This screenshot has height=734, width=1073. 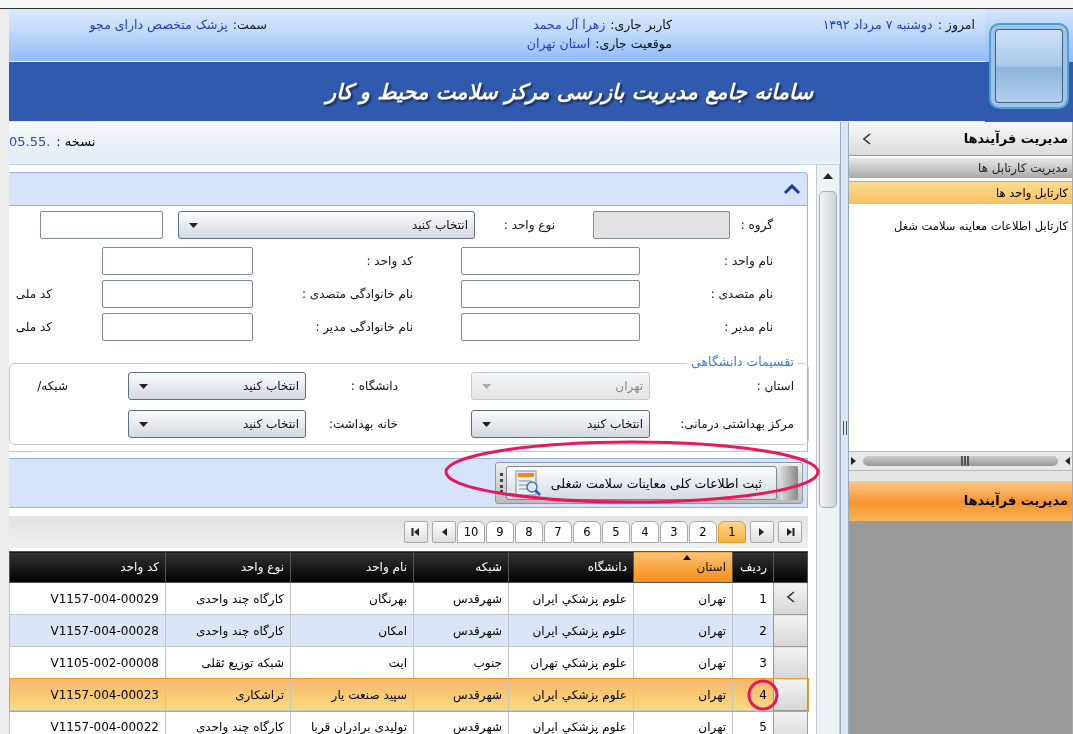 What do you see at coordinates (633, 43) in the screenshot?
I see `info-label: موقعیت جاری:` at bounding box center [633, 43].